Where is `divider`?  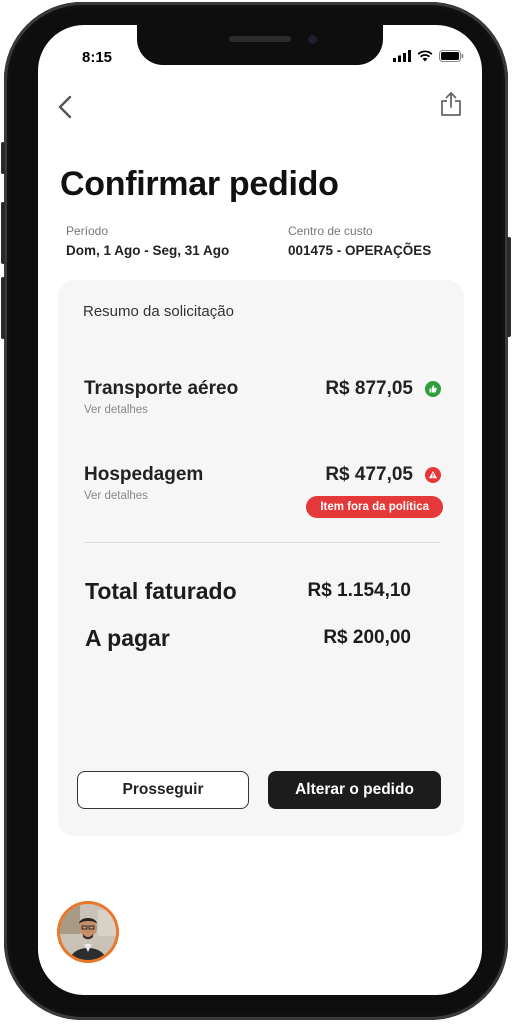 divider is located at coordinates (262, 542).